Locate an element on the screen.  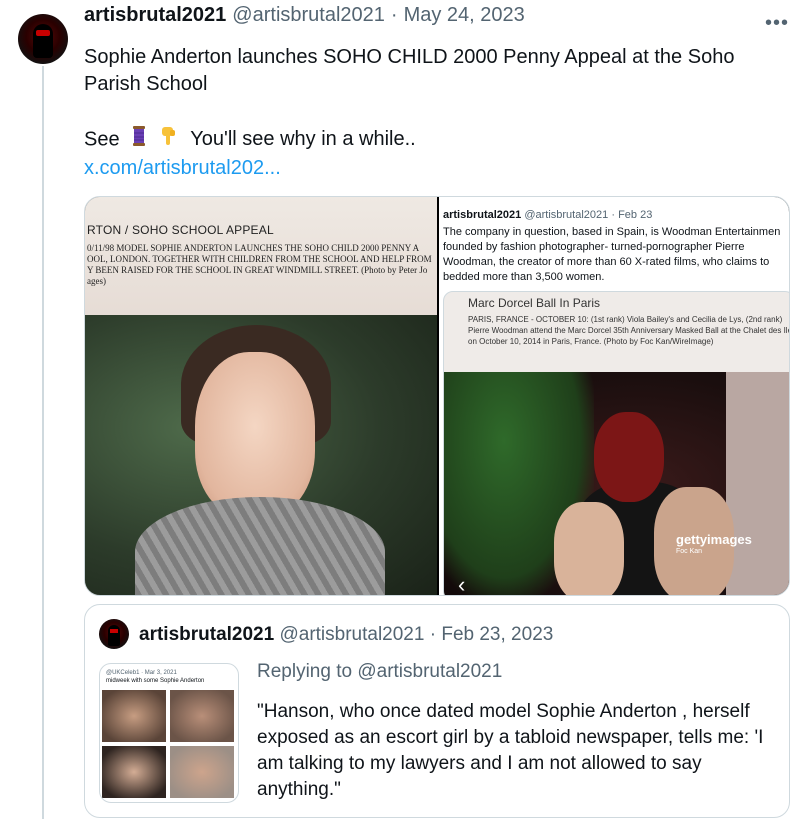
thumb-header: @UKCeleb1 · Mar 3, 2021 is located at coordinates (141, 673).